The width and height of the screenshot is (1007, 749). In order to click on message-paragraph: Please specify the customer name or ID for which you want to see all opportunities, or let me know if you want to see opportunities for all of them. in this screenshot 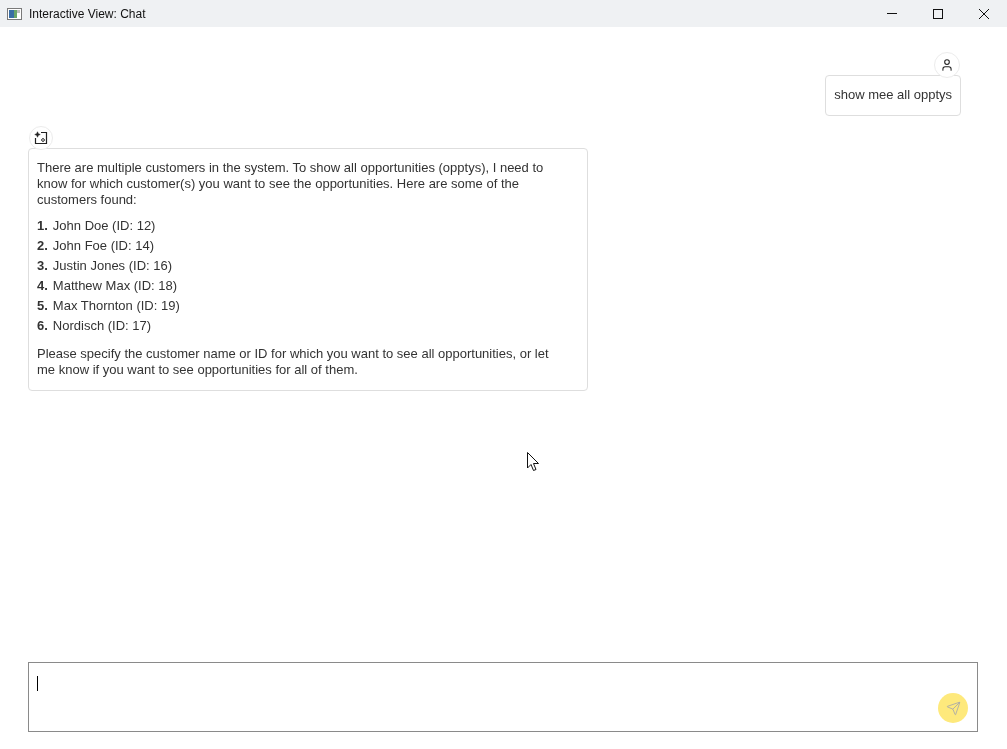, I will do `click(293, 362)`.